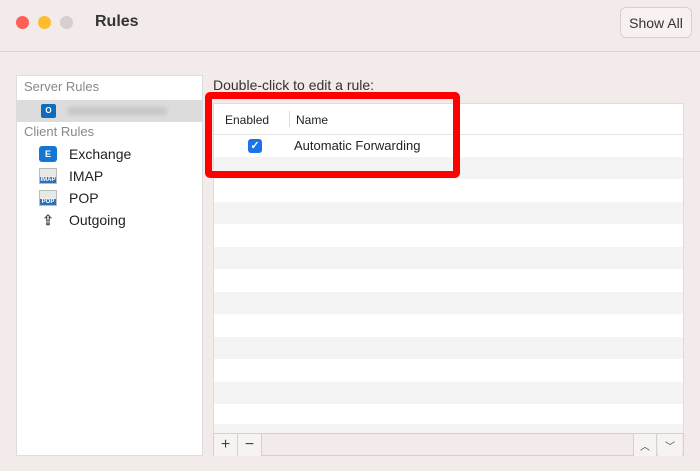 The height and width of the screenshot is (471, 700). What do you see at coordinates (332, 135) in the screenshot?
I see `highlight-annotation` at bounding box center [332, 135].